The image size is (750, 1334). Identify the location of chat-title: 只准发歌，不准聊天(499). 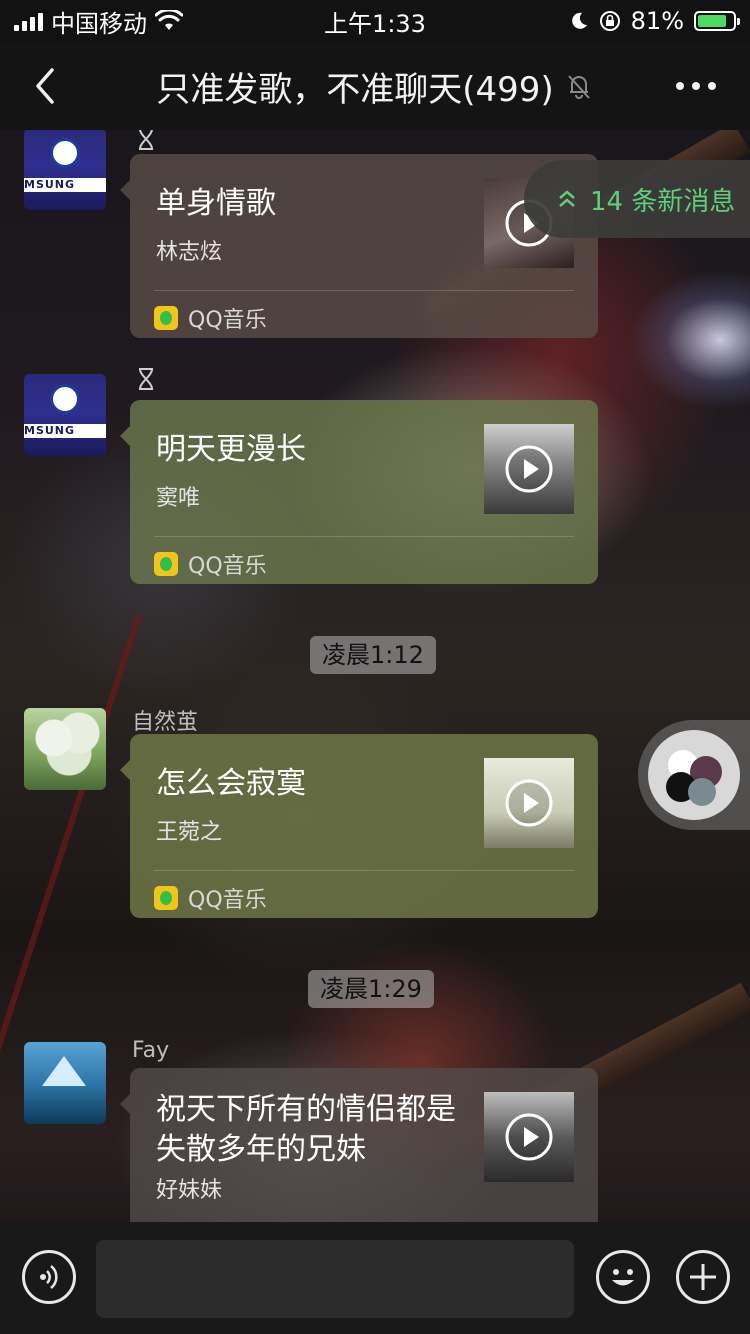
(374, 86).